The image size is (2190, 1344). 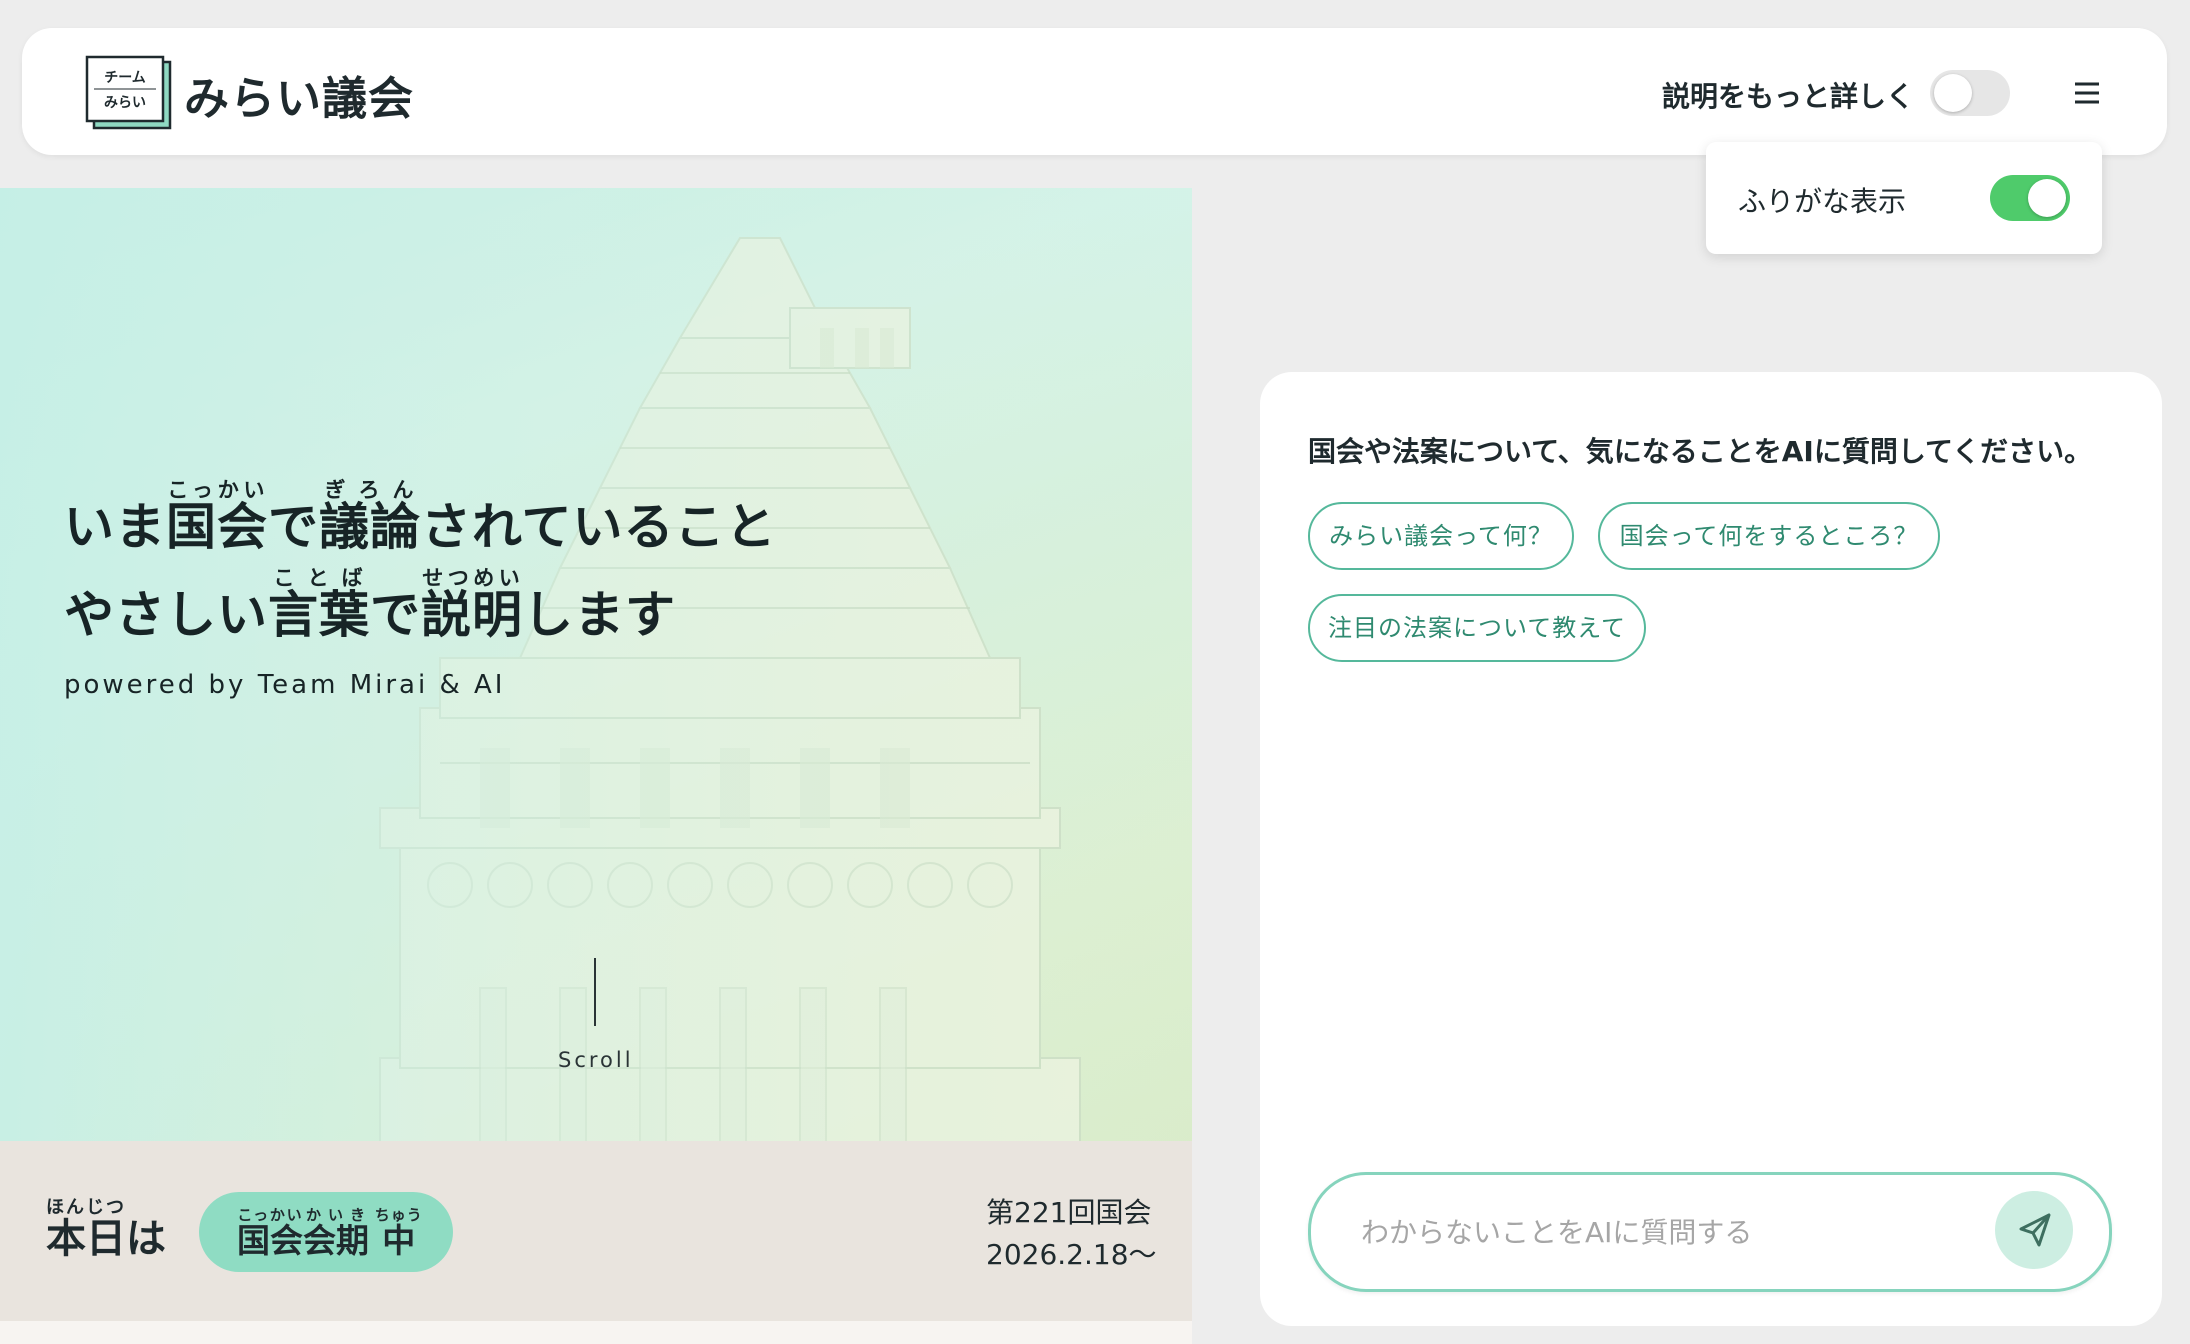 What do you see at coordinates (125, 78) in the screenshot?
I see `logo-line-1: チーム` at bounding box center [125, 78].